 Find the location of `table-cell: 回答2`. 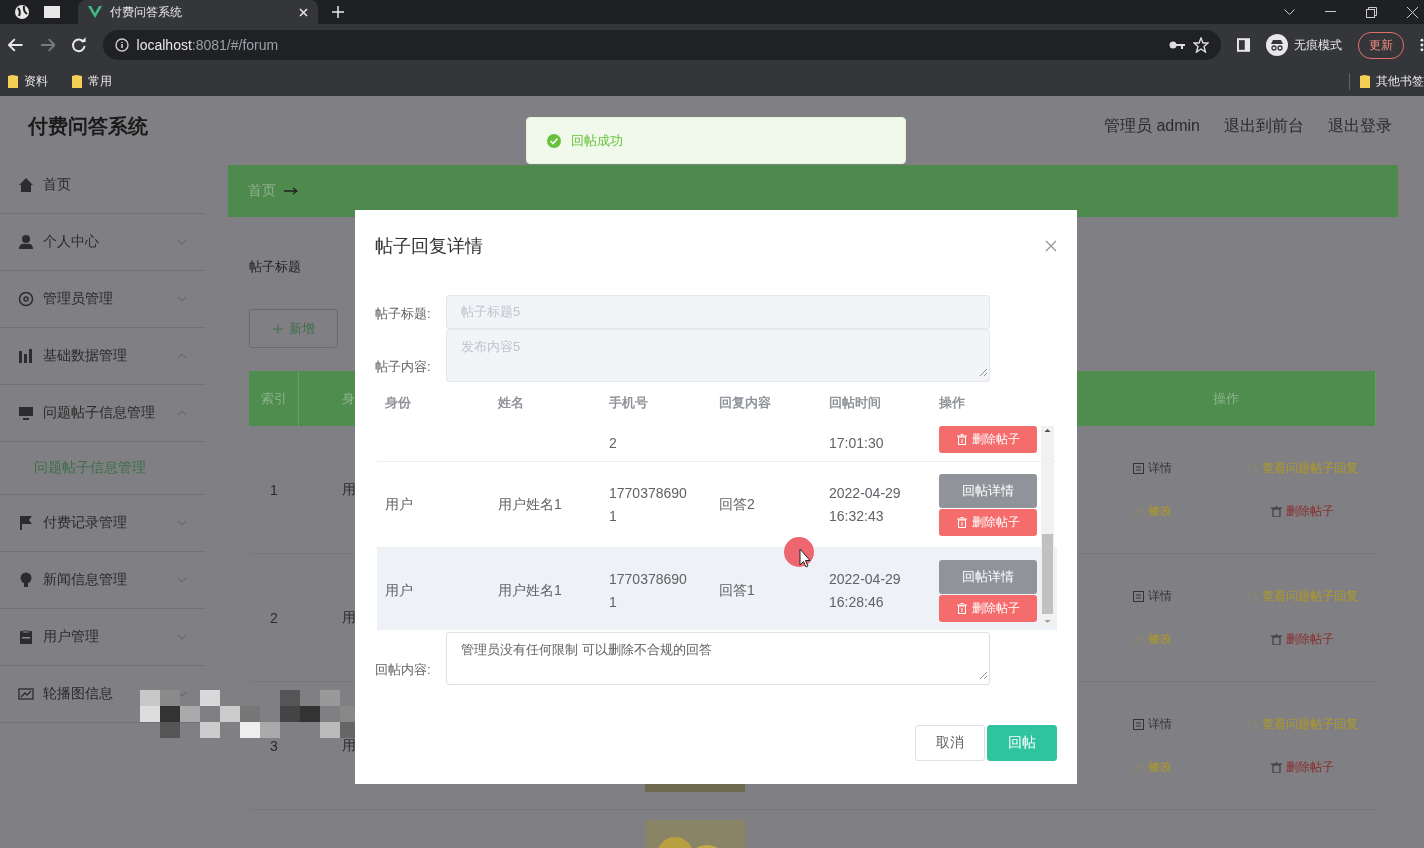

table-cell: 回答2 is located at coordinates (737, 504).